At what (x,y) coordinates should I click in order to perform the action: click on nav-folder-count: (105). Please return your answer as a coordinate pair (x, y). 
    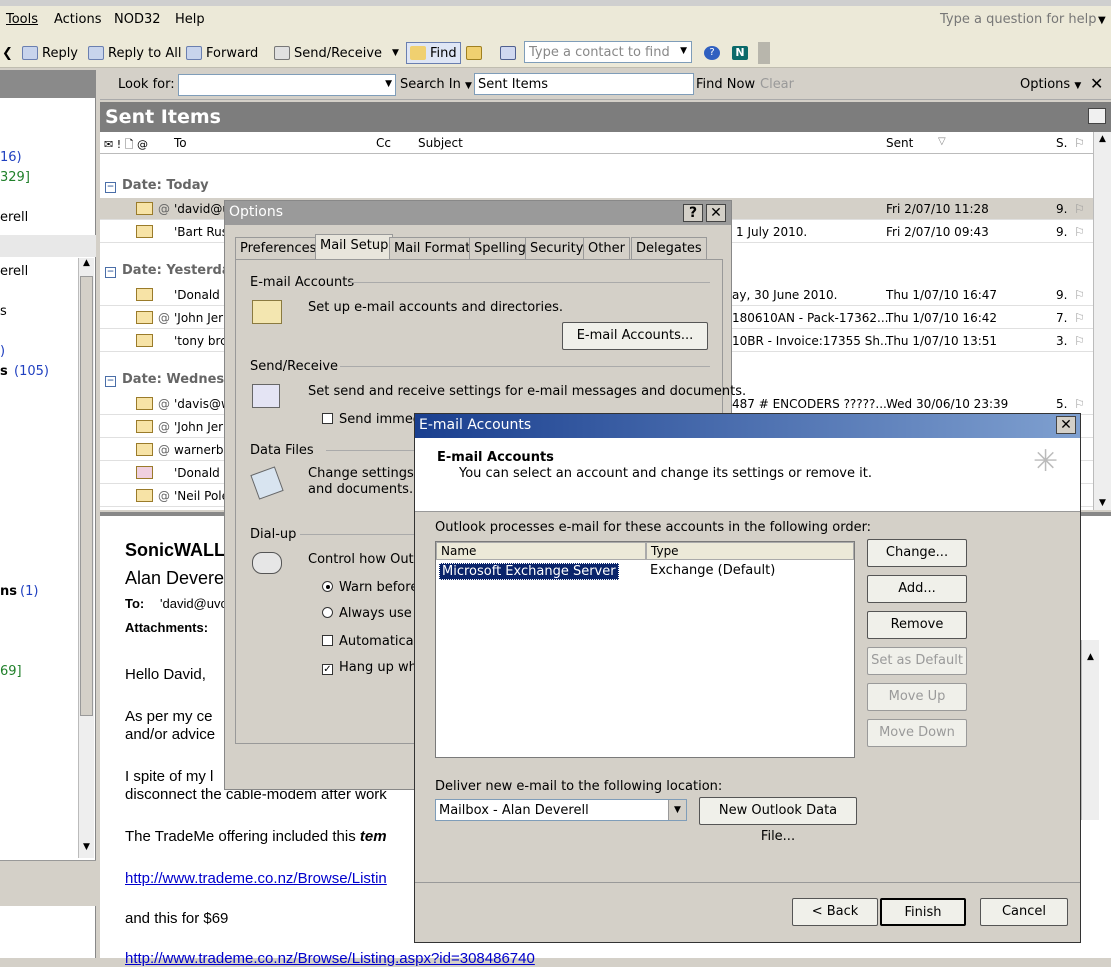
    Looking at the image, I should click on (31, 371).